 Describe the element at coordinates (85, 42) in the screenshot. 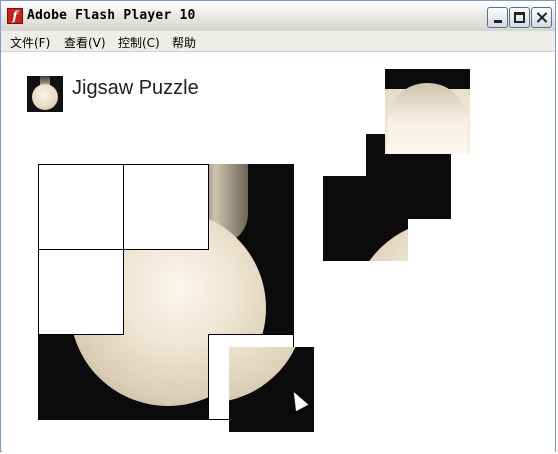

I see `menu-view: 查看(V)` at that location.